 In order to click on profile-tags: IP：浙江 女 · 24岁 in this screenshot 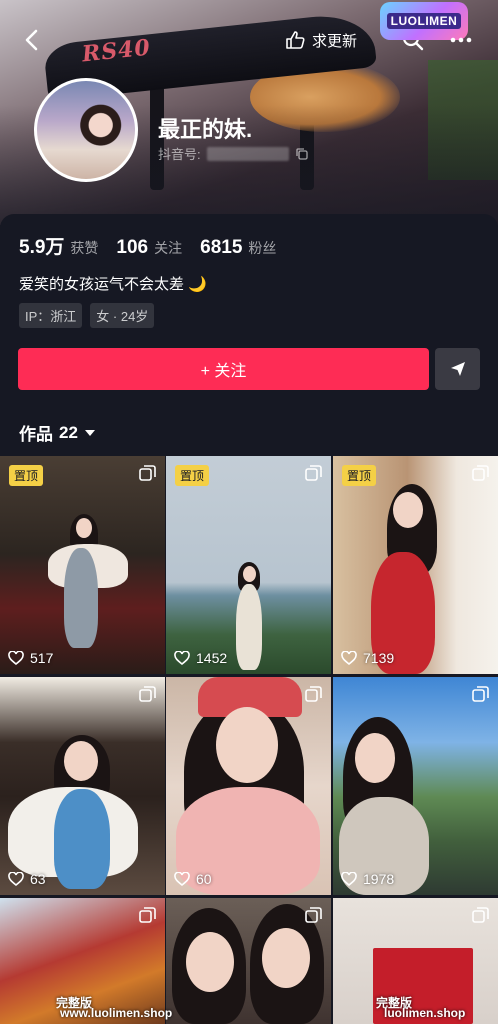, I will do `click(87, 315)`.